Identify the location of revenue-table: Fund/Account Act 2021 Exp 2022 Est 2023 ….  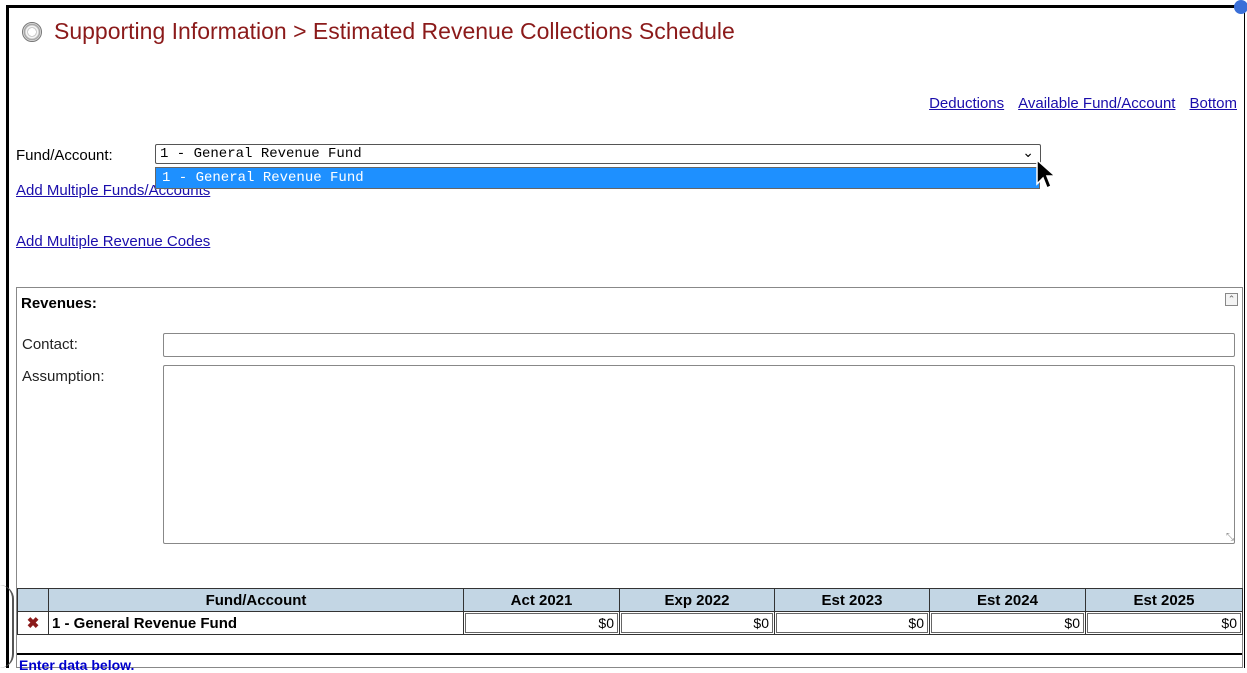
(630, 611).